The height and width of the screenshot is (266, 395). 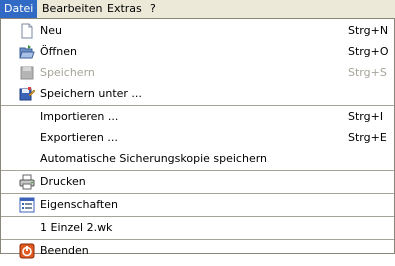 I want to click on properties-icon, so click(x=27, y=205).